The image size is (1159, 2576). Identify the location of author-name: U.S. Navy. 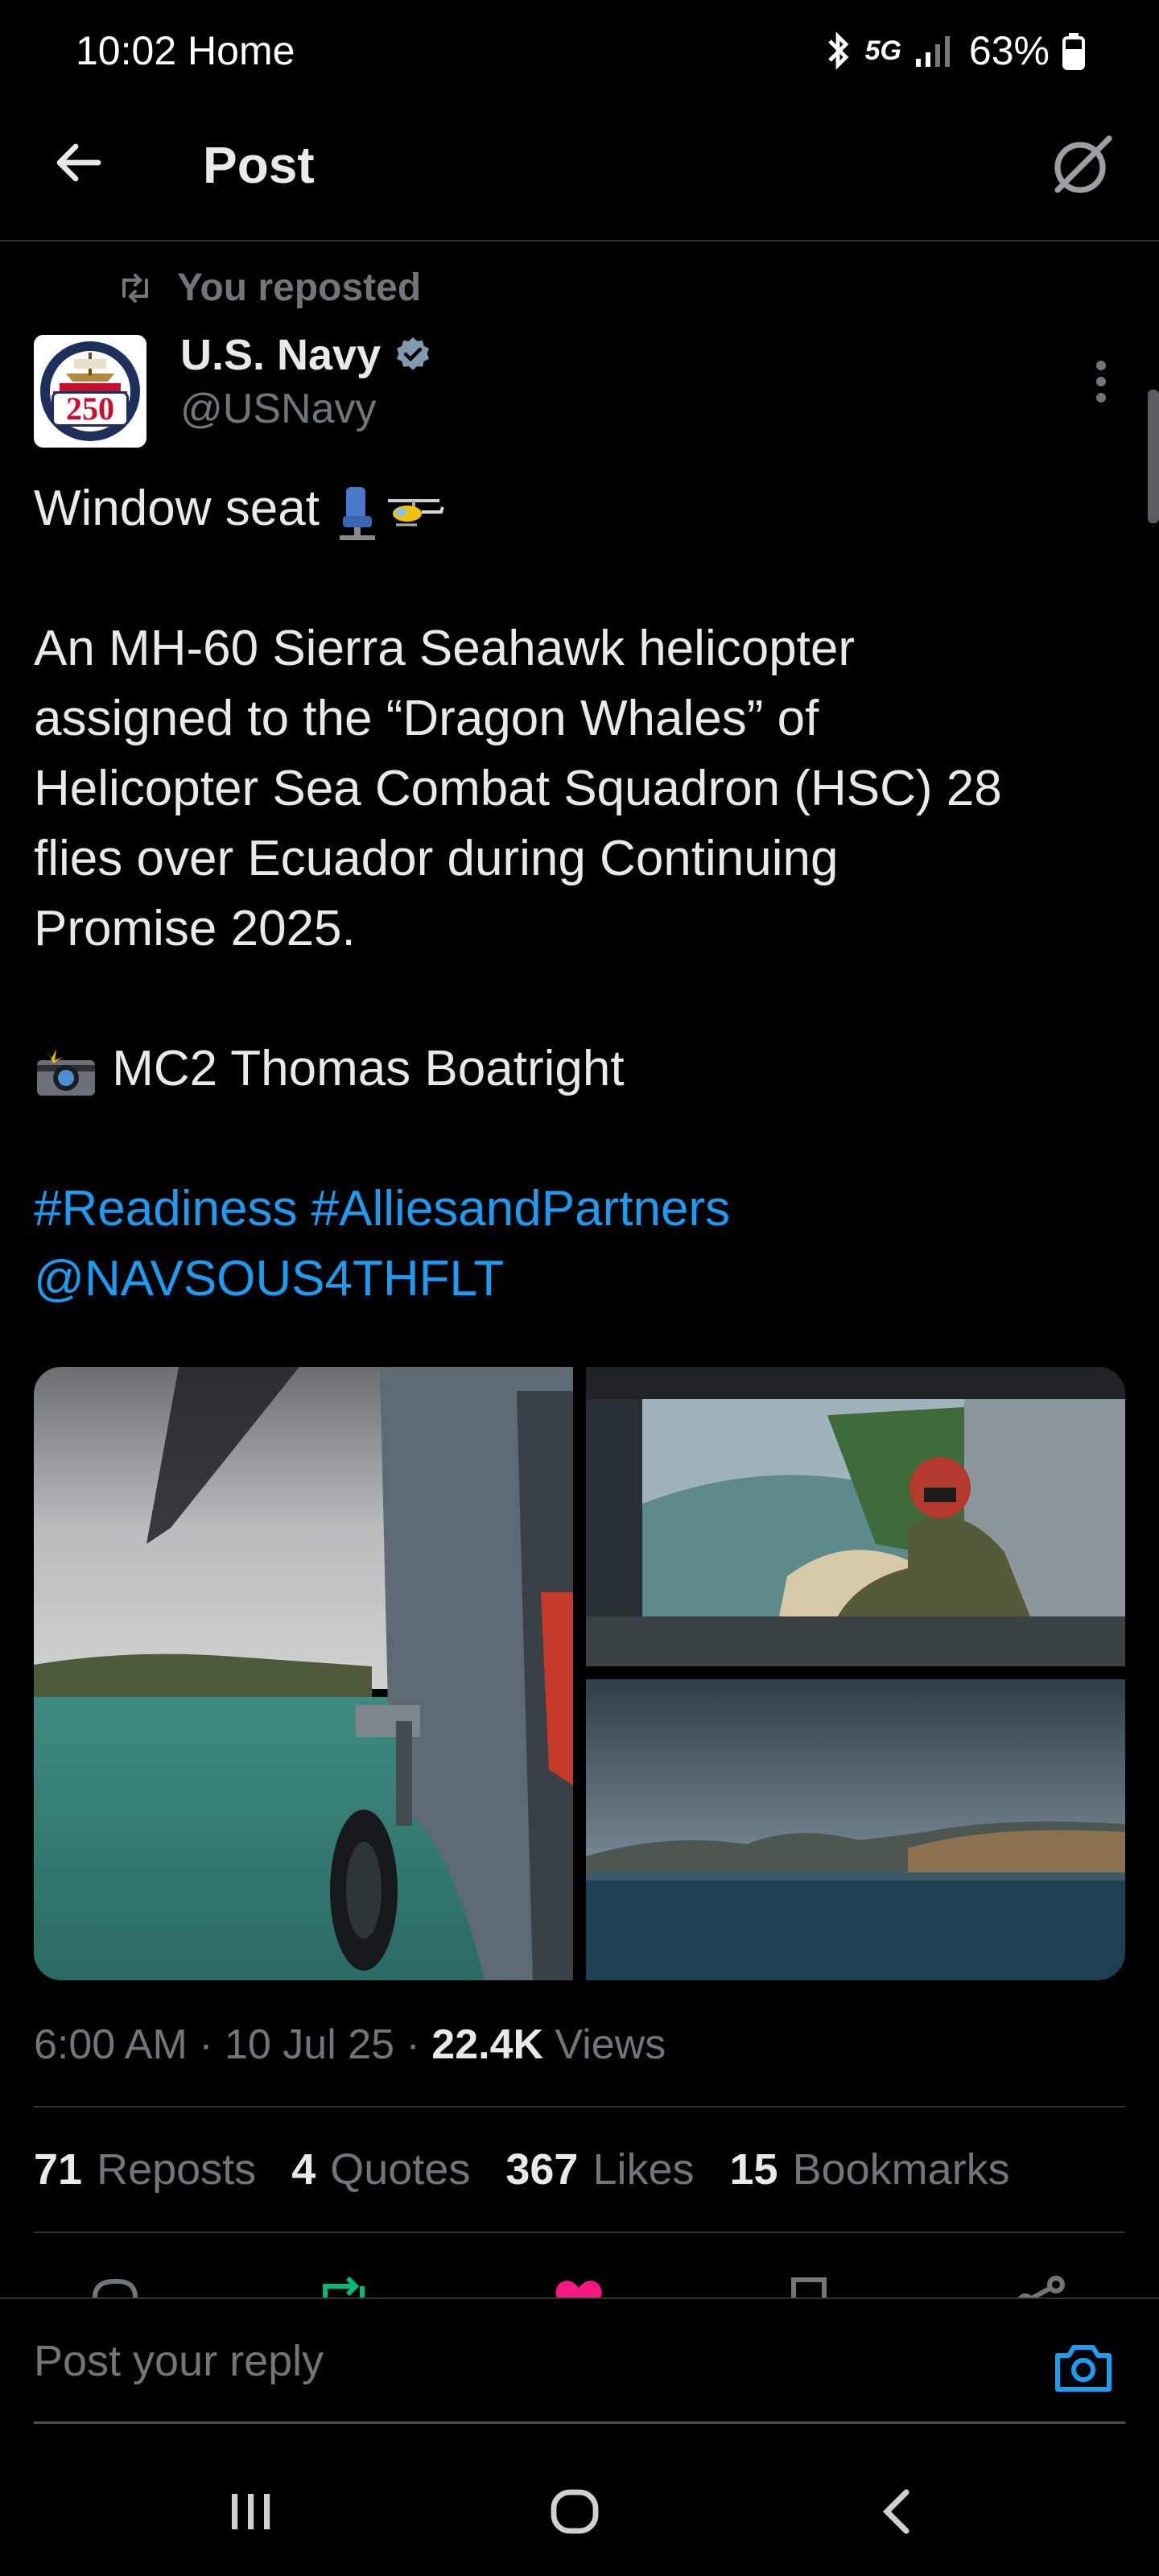
(306, 355).